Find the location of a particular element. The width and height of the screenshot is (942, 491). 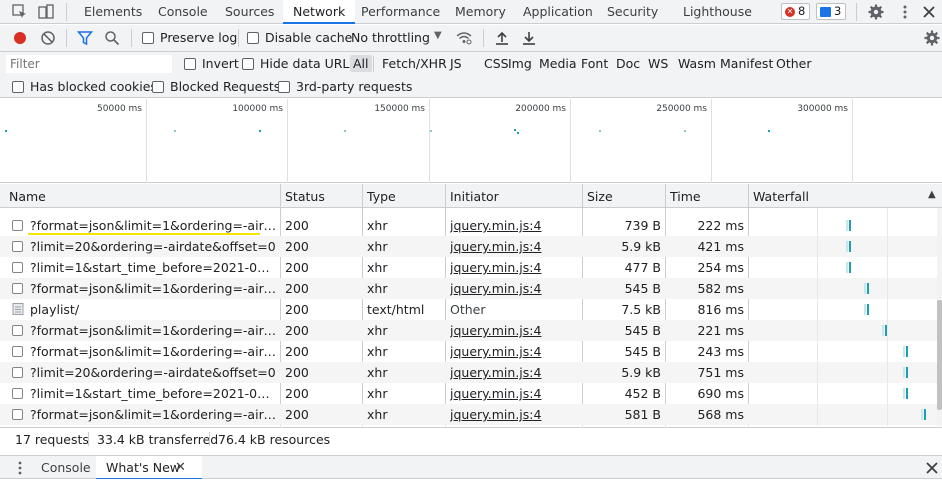

column-header-waterfall: Waterfall is located at coordinates (781, 196).